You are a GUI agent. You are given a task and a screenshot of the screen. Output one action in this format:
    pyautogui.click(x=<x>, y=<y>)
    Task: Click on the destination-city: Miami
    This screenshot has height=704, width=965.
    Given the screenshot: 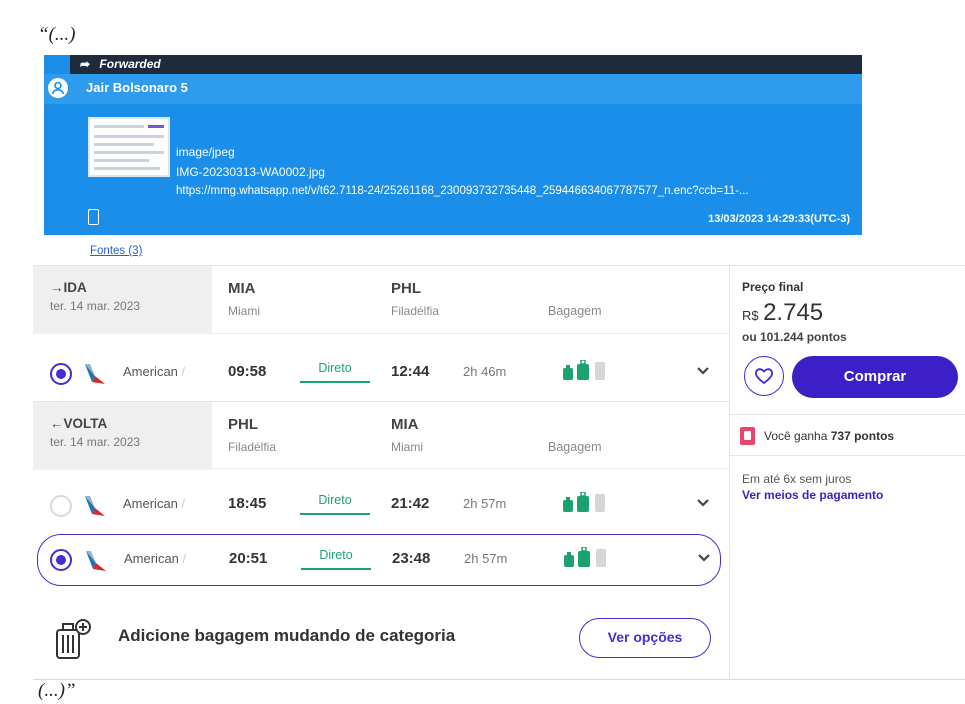 What is the action you would take?
    pyautogui.click(x=407, y=447)
    